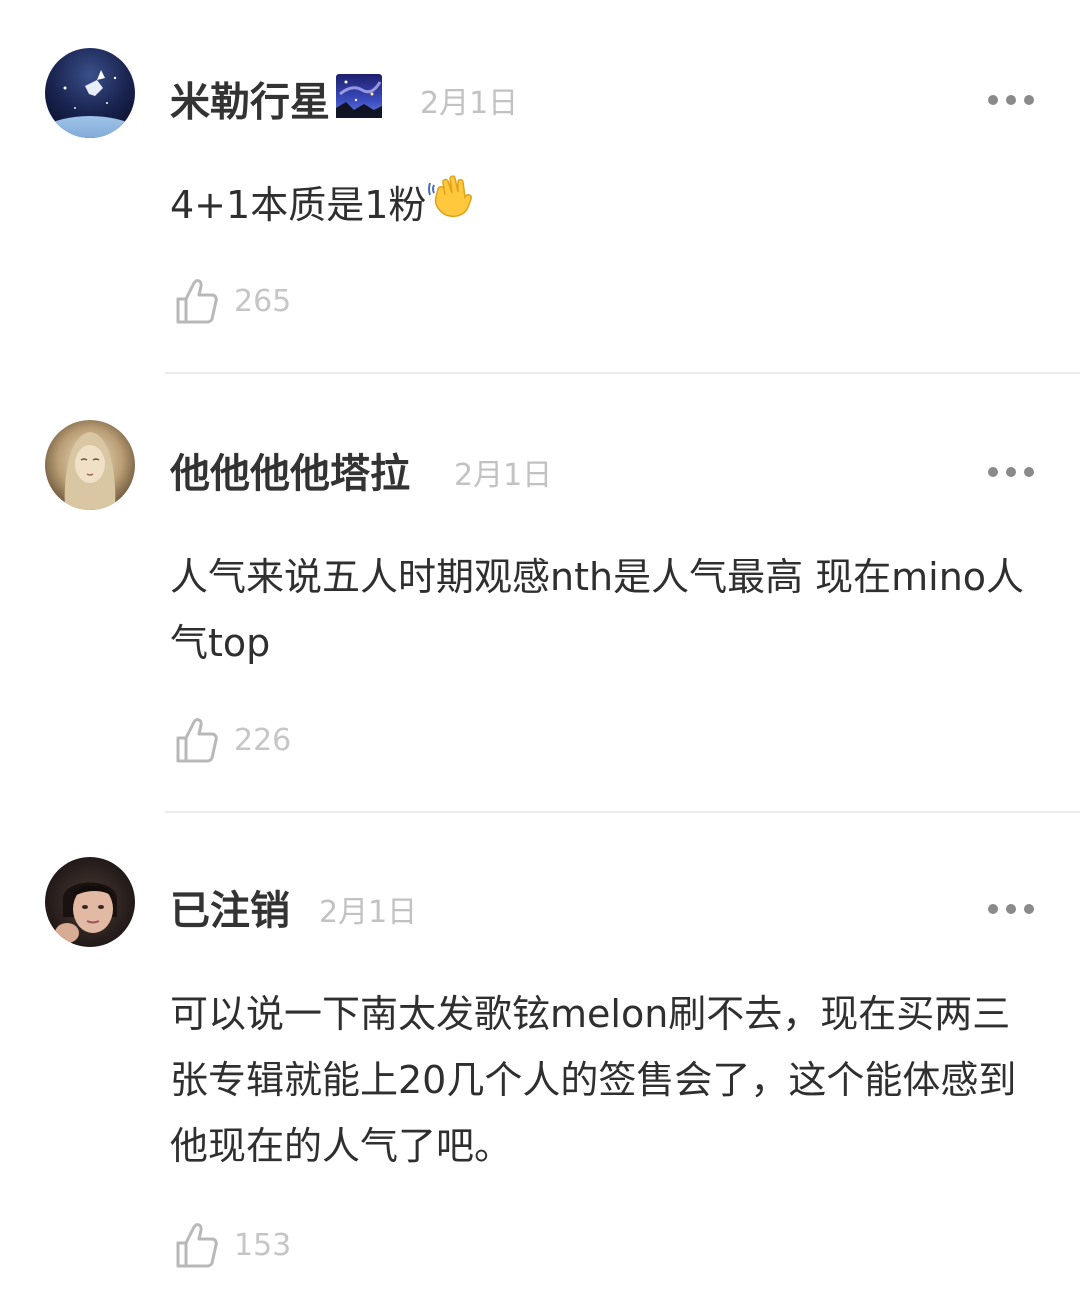 Image resolution: width=1080 pixels, height=1306 pixels. Describe the element at coordinates (263, 740) in the screenshot. I see `like-count: 226` at that location.